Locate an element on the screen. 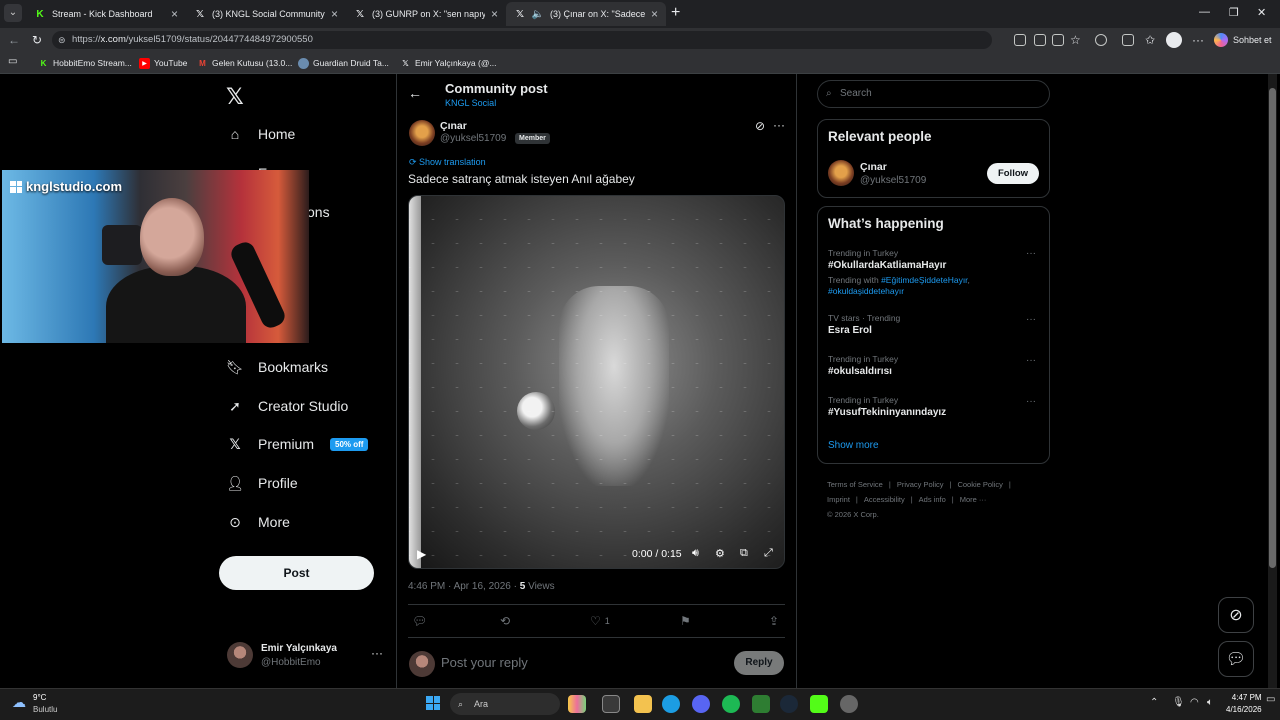 The image size is (1280, 720). account-name: Emir Yalçınkaya is located at coordinates (299, 648).